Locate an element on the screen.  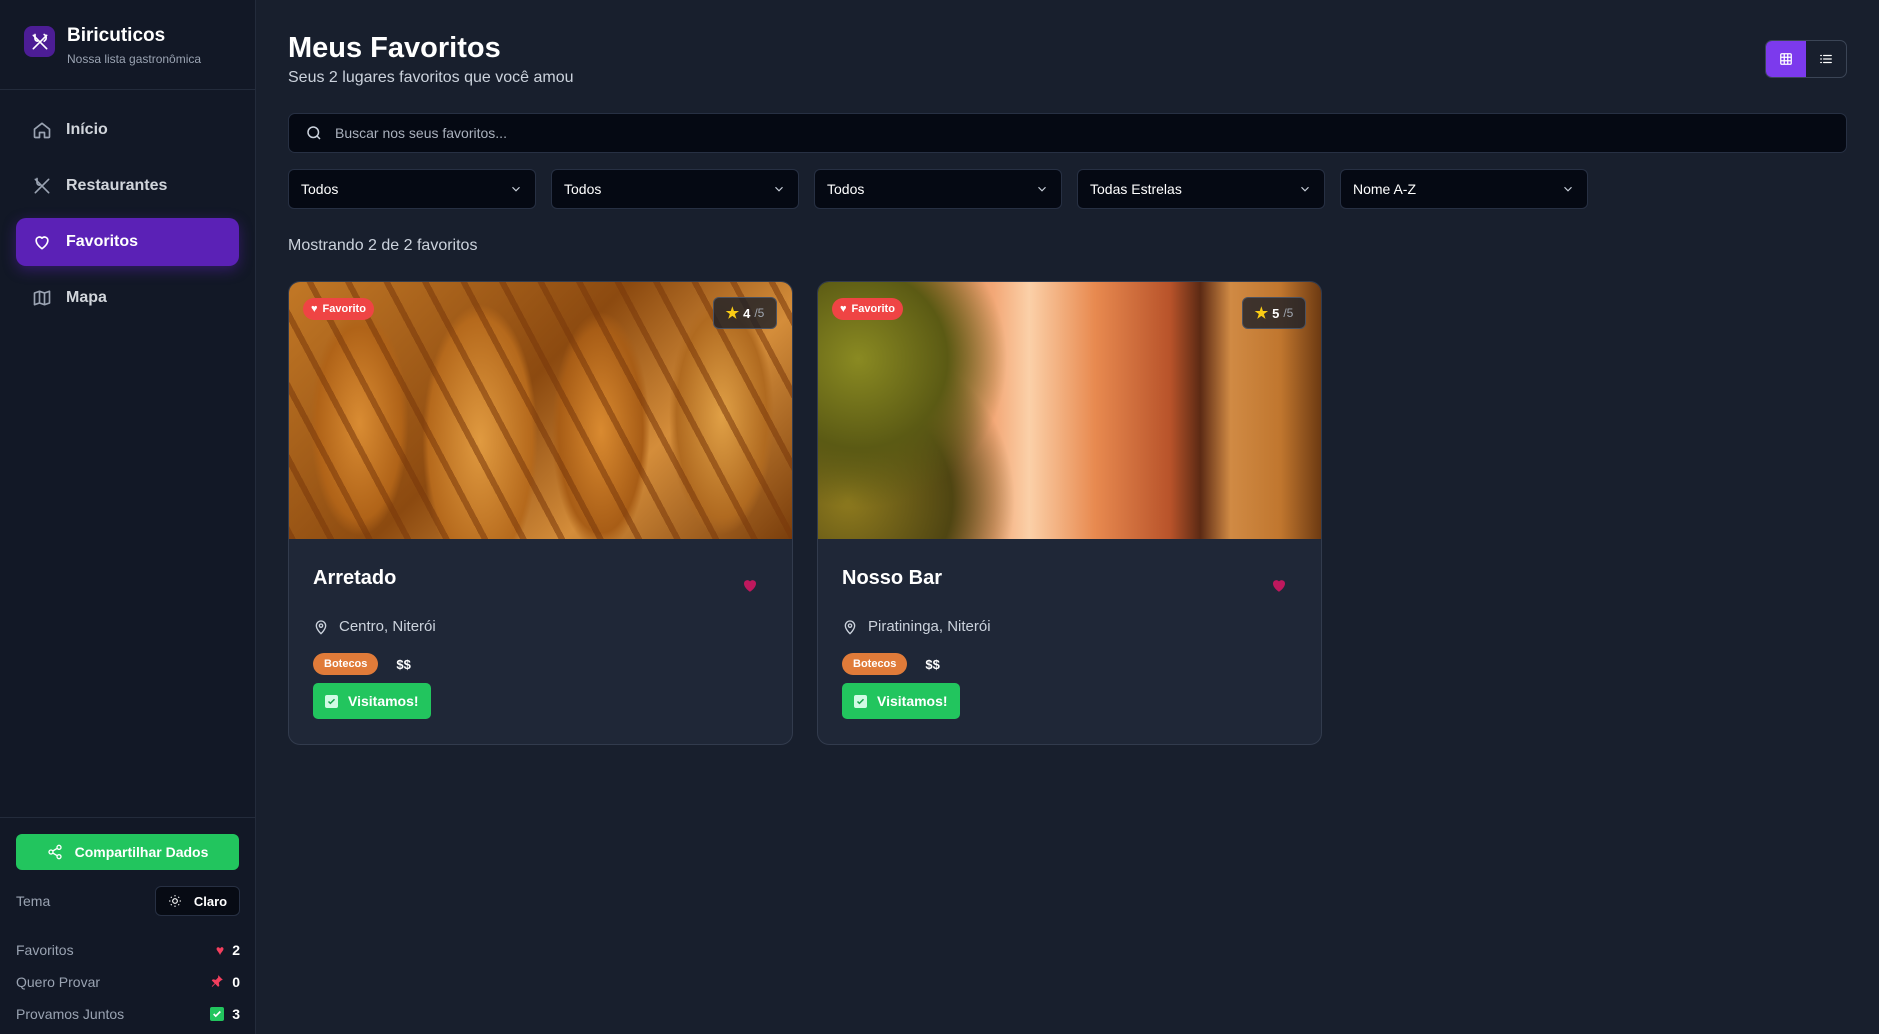
sidebar-nav: Início Restaurantes Favoritos Mapa is located at coordinates (127, 206).